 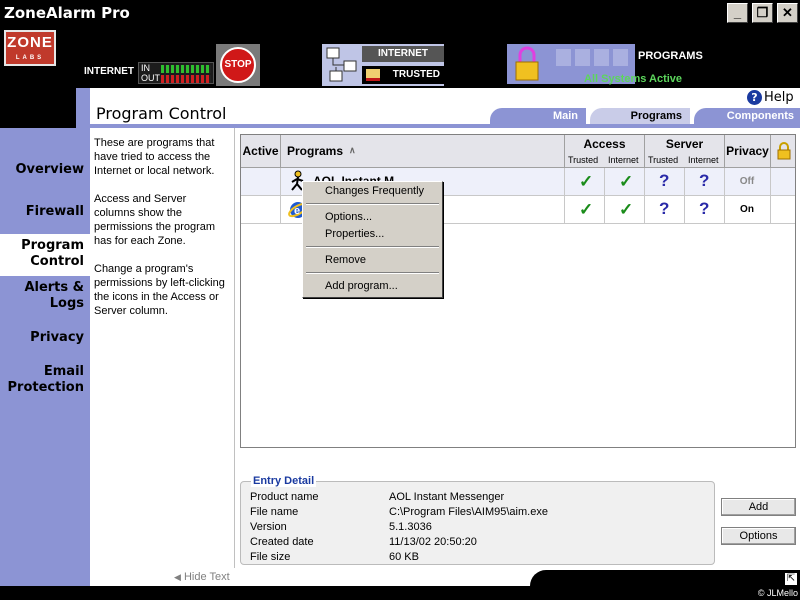 I want to click on sidebar-item-label: Overview, so click(x=49, y=169).